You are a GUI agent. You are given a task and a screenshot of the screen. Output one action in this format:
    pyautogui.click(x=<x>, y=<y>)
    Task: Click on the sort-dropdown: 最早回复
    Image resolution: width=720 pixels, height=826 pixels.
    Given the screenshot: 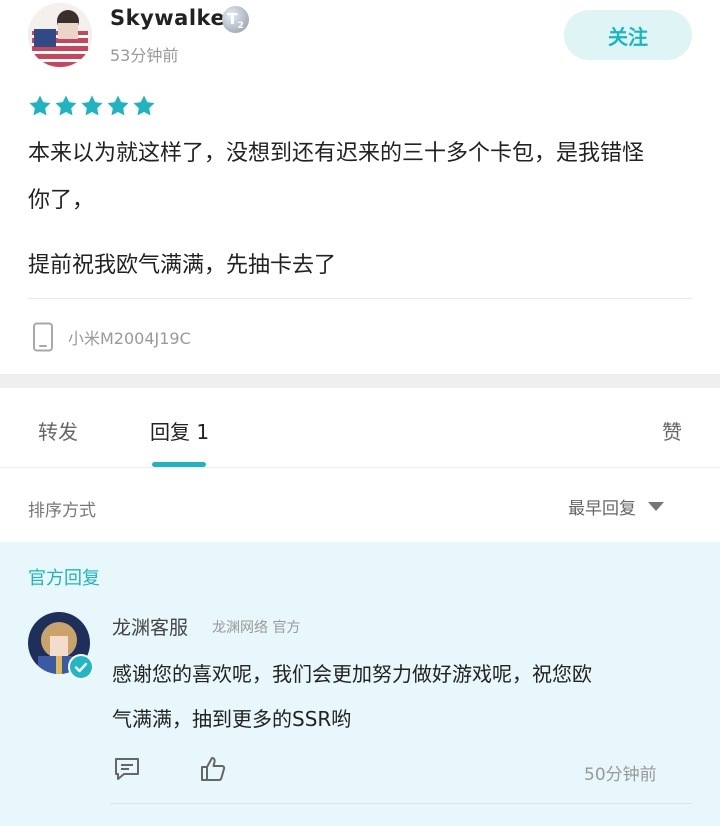 What is the action you would take?
    pyautogui.click(x=616, y=506)
    